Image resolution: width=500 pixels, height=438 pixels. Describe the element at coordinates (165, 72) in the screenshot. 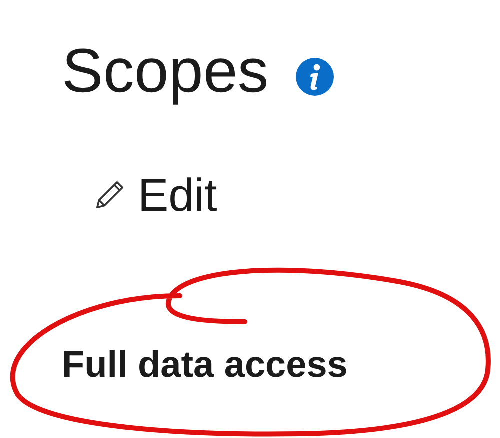

I see `section-heading: Scopes` at that location.